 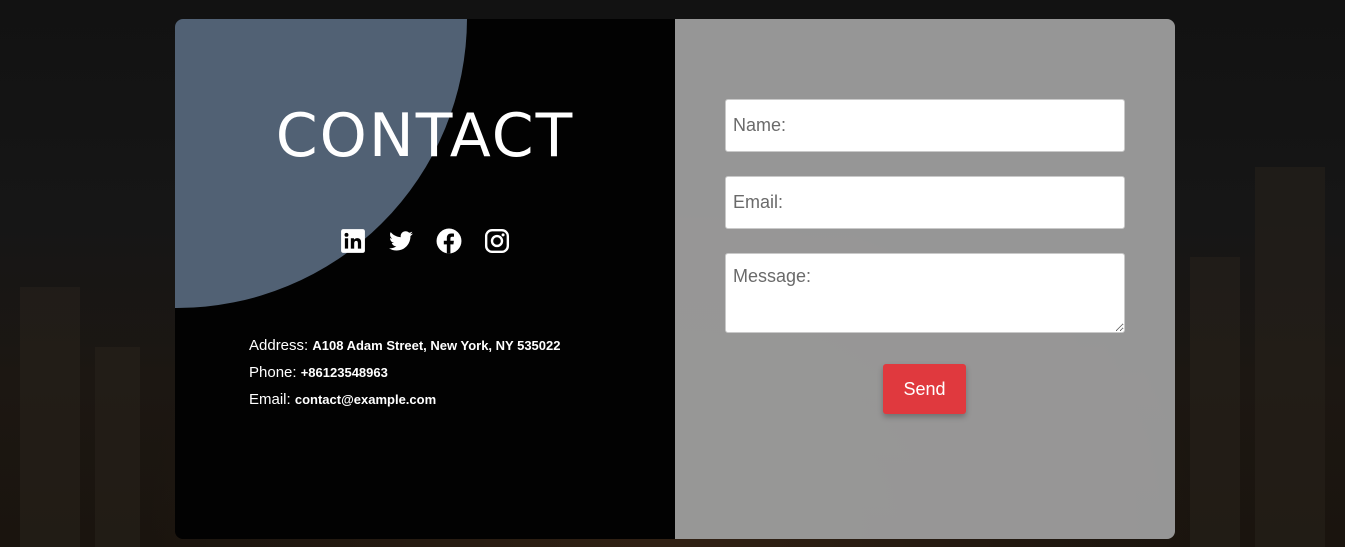 What do you see at coordinates (449, 241) in the screenshot?
I see `facebook-icon` at bounding box center [449, 241].